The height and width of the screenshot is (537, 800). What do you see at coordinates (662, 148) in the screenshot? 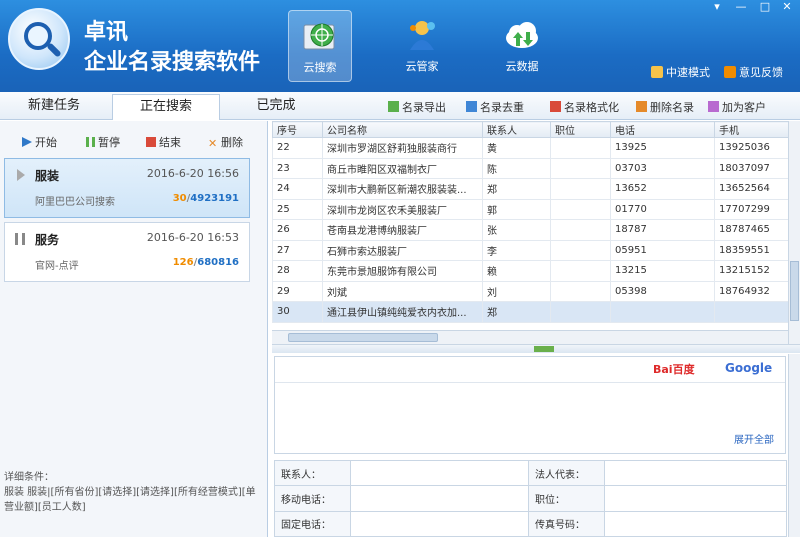
I see `table-cell: 13925` at bounding box center [662, 148].